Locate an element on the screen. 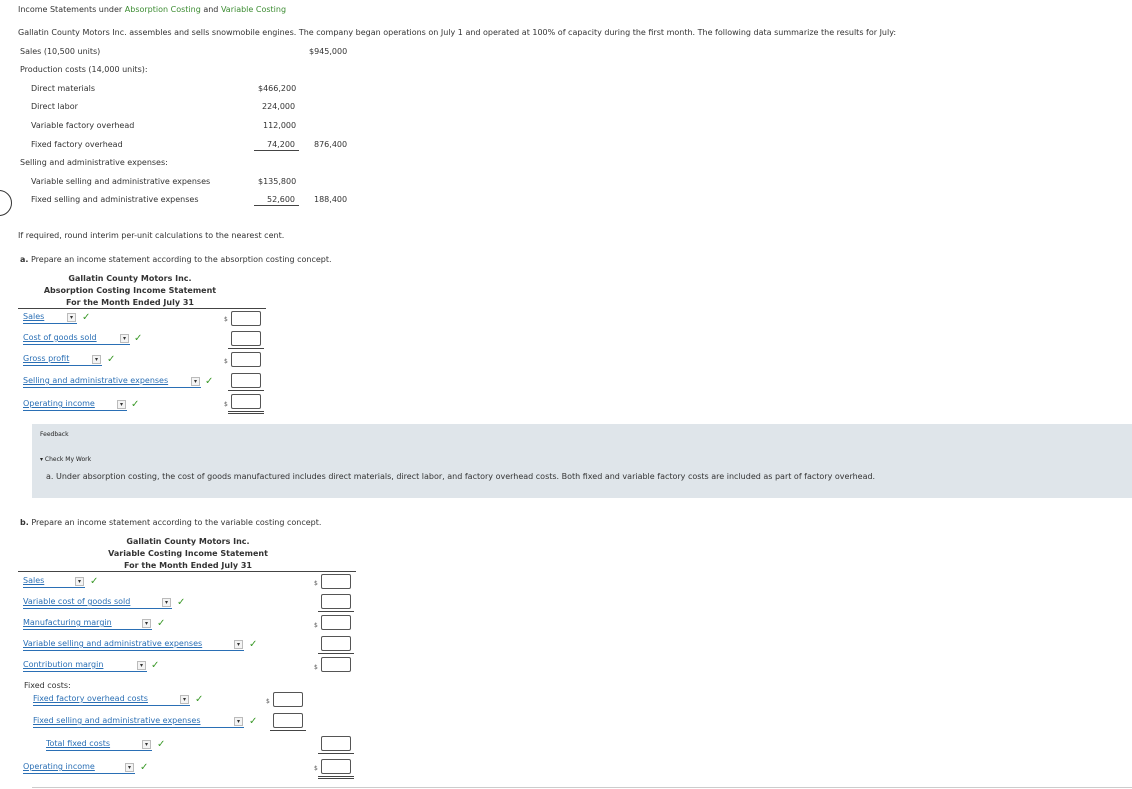 This screenshot has width=1132, height=789. b-operating-income-label: Operating income is located at coordinates (59, 766).